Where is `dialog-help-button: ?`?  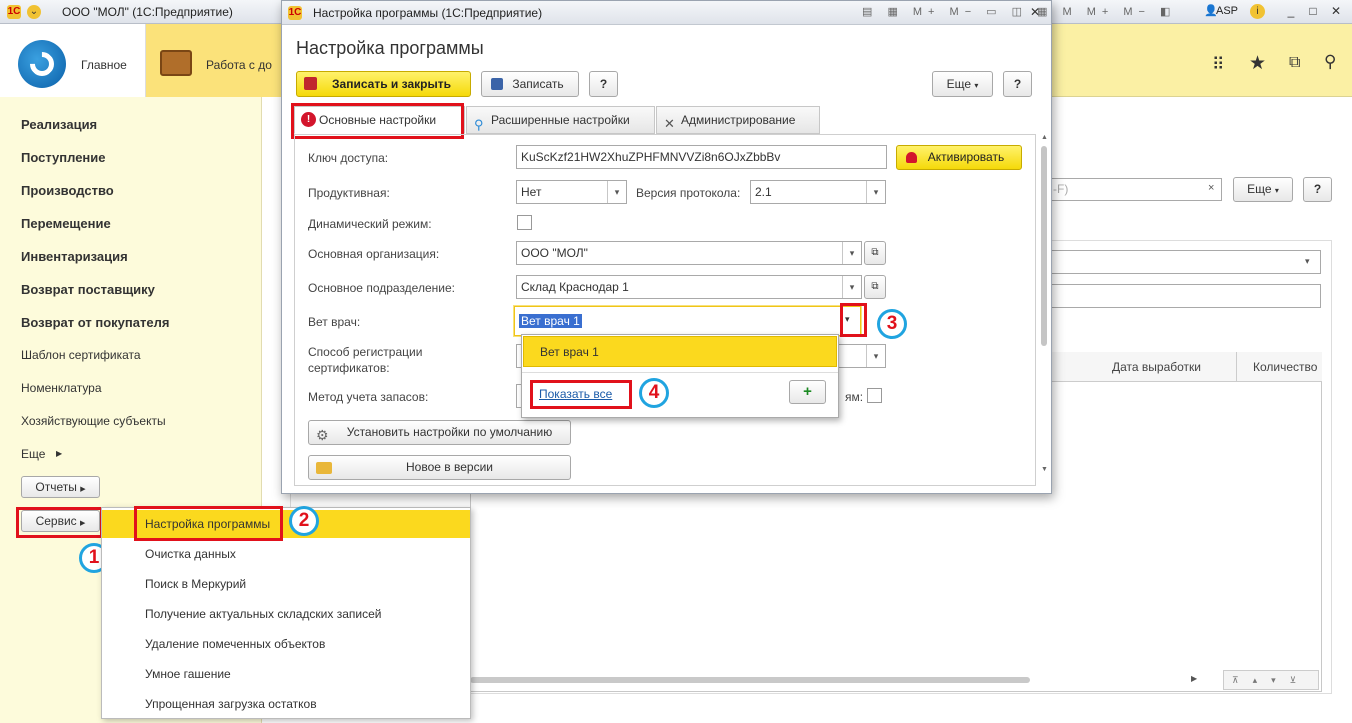 dialog-help-button: ? is located at coordinates (603, 84).